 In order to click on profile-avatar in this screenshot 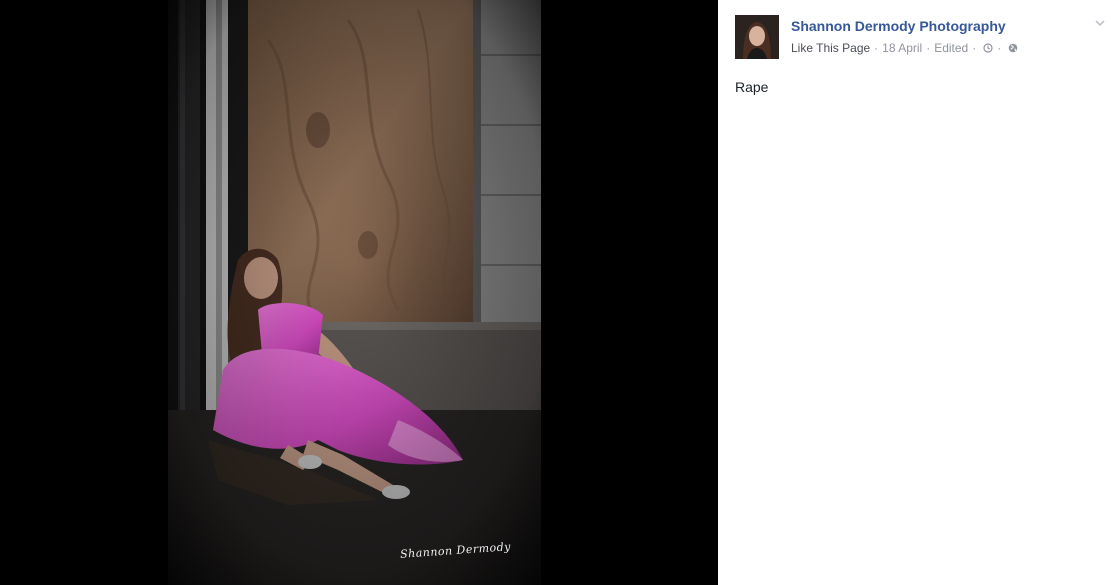, I will do `click(757, 37)`.